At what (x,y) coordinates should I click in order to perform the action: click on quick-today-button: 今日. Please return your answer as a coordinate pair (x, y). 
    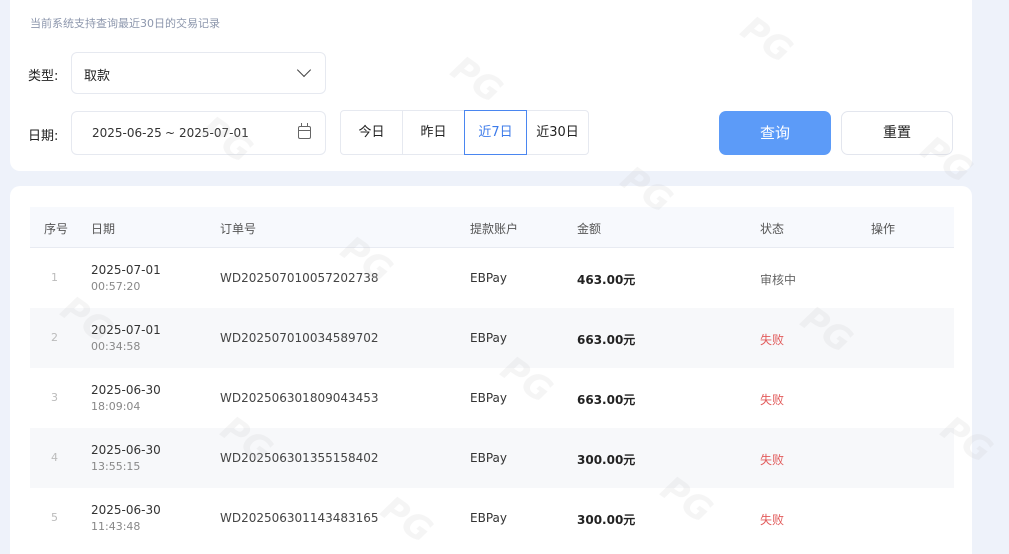
    Looking at the image, I should click on (371, 132).